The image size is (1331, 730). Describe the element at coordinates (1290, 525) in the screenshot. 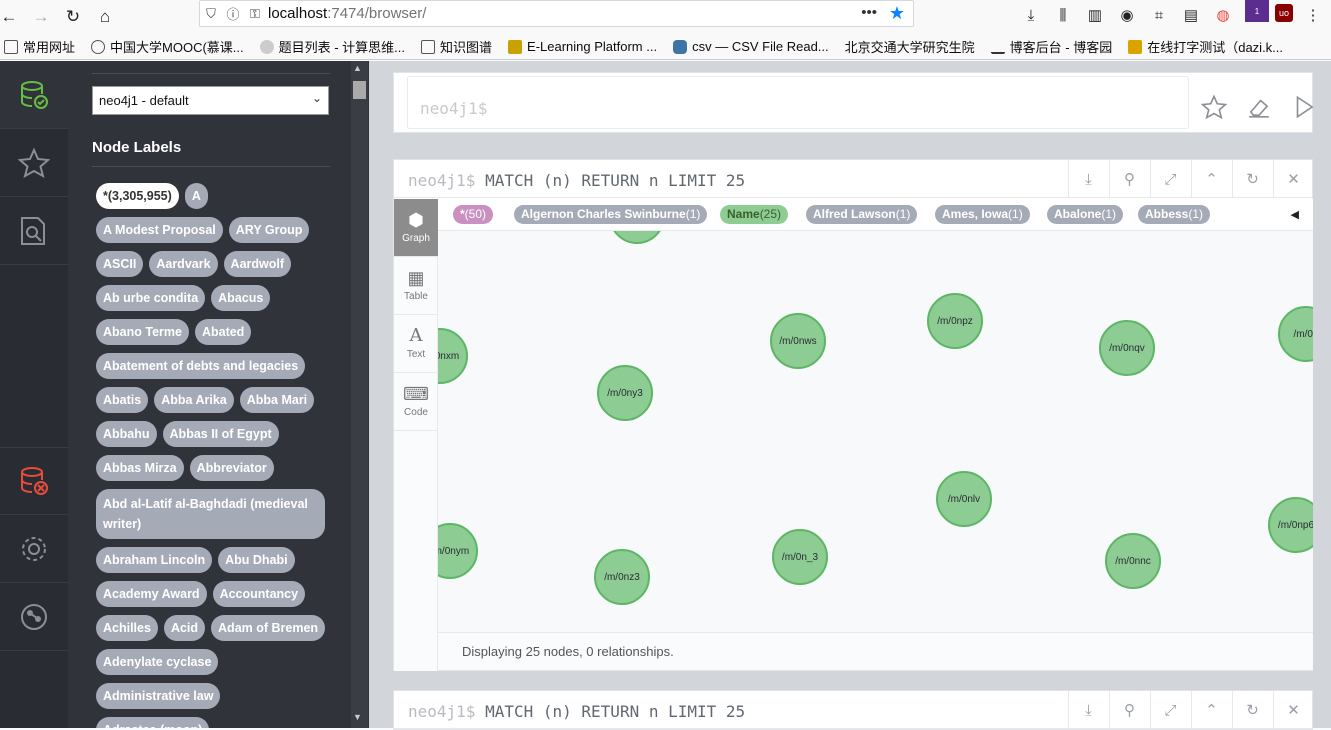

I see `graph-node: /m/0np6` at that location.